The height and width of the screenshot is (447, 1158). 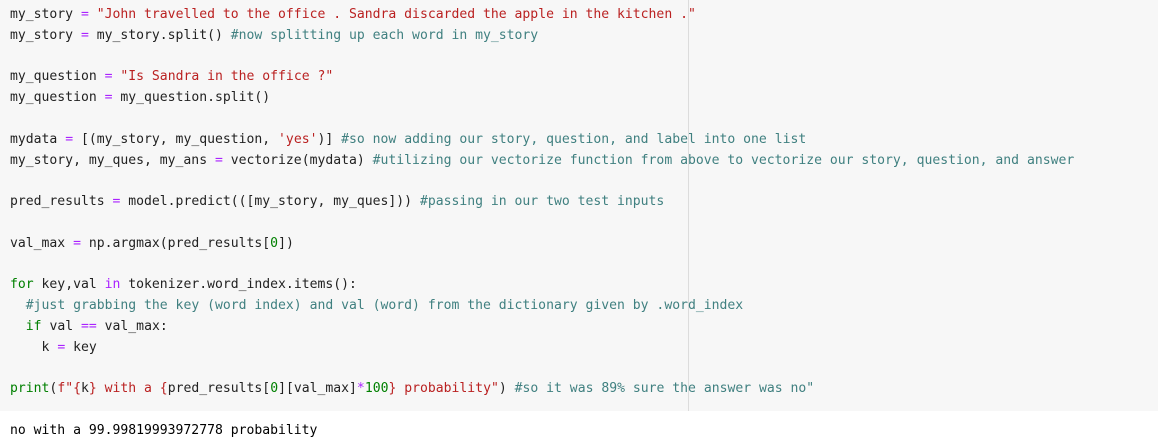 I want to click on code-token: *, so click(x=360, y=389).